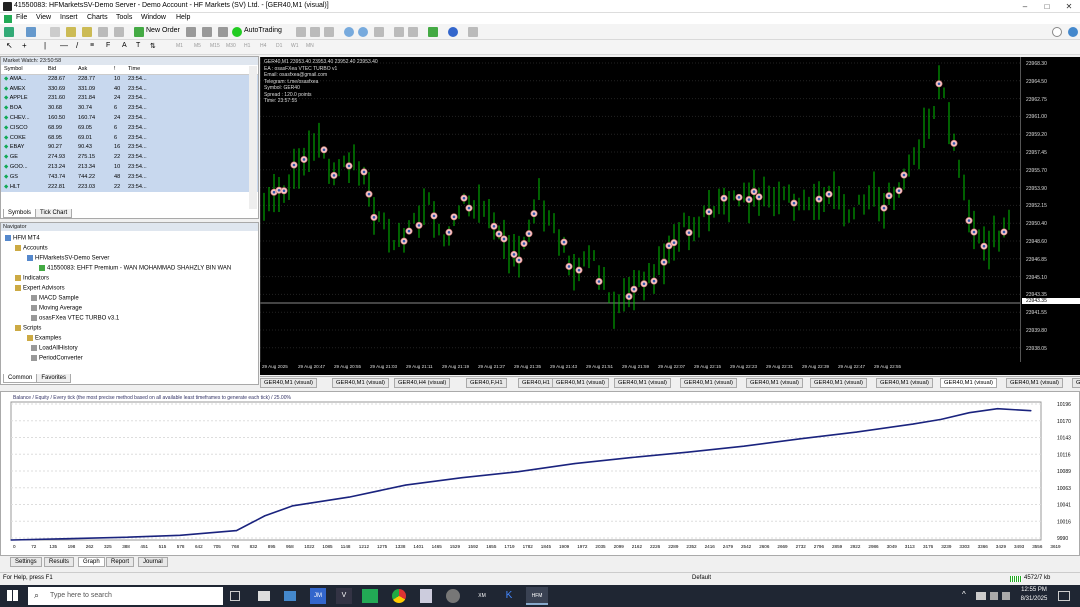 The image size is (1080, 607). I want to click on clock-date: 8/31/2025, so click(1034, 599).